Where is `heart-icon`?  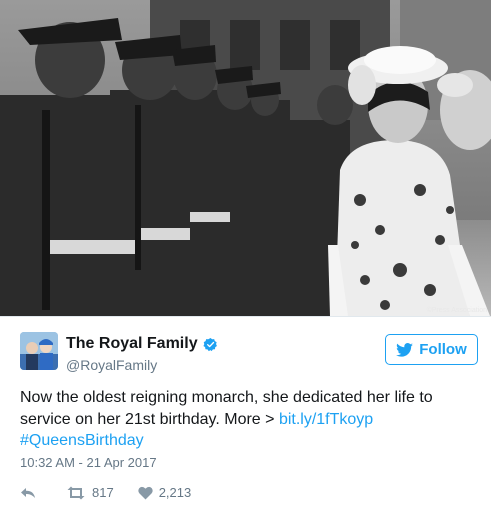
heart-icon is located at coordinates (148, 493).